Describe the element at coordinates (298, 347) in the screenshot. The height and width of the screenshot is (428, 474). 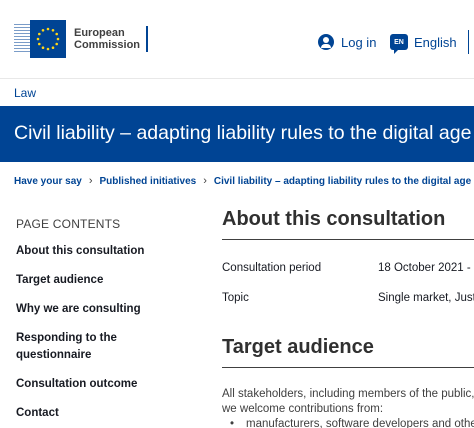
I see `audience-heading: Target audience` at that location.